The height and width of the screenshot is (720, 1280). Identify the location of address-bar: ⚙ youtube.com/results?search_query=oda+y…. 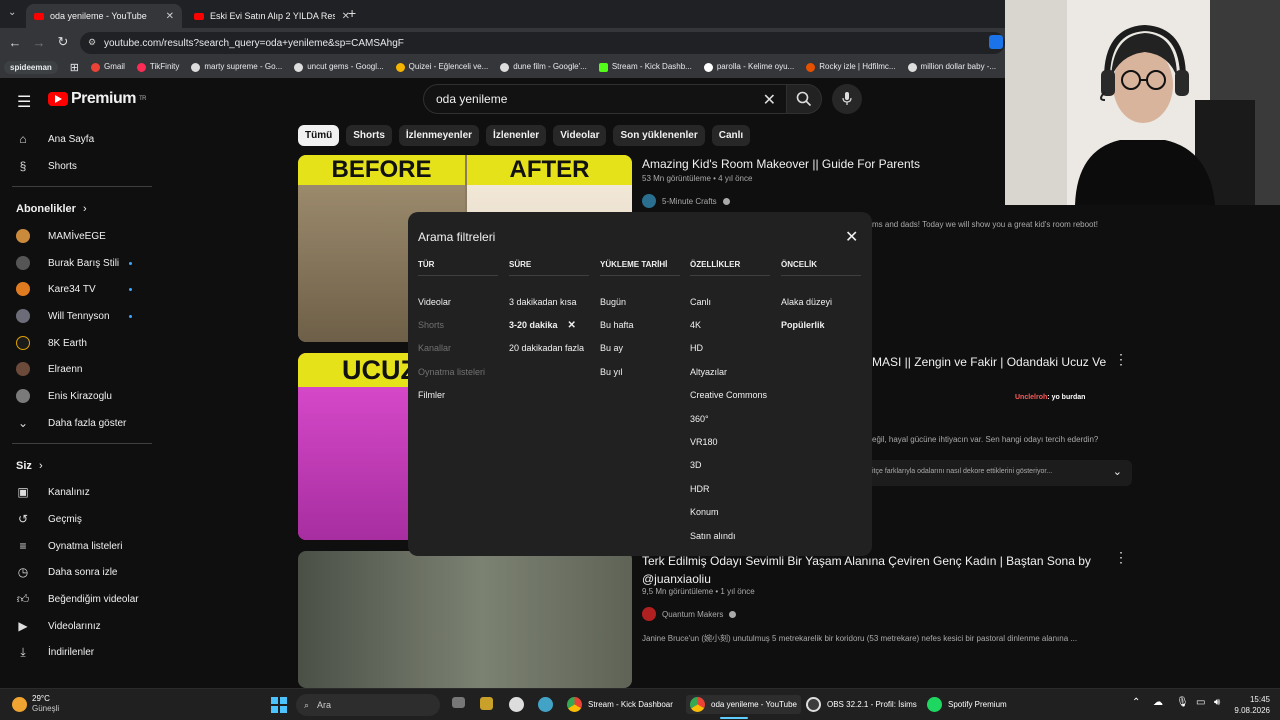
(542, 43).